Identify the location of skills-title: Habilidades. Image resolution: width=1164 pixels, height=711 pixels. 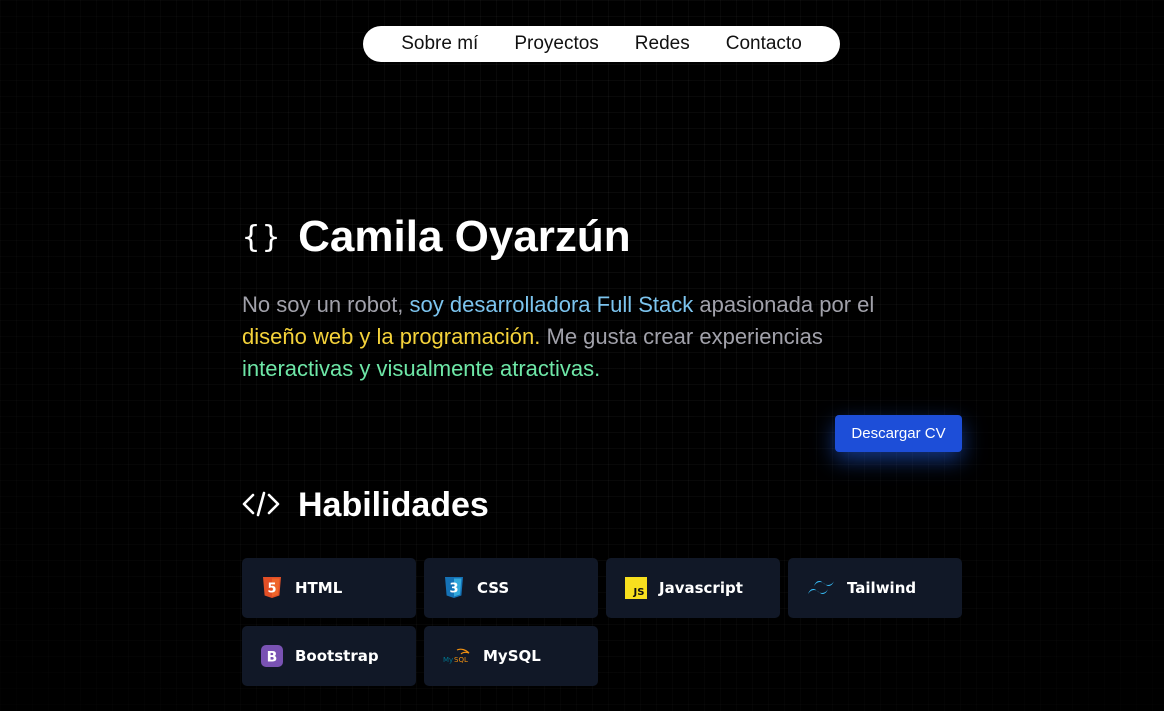
(393, 505).